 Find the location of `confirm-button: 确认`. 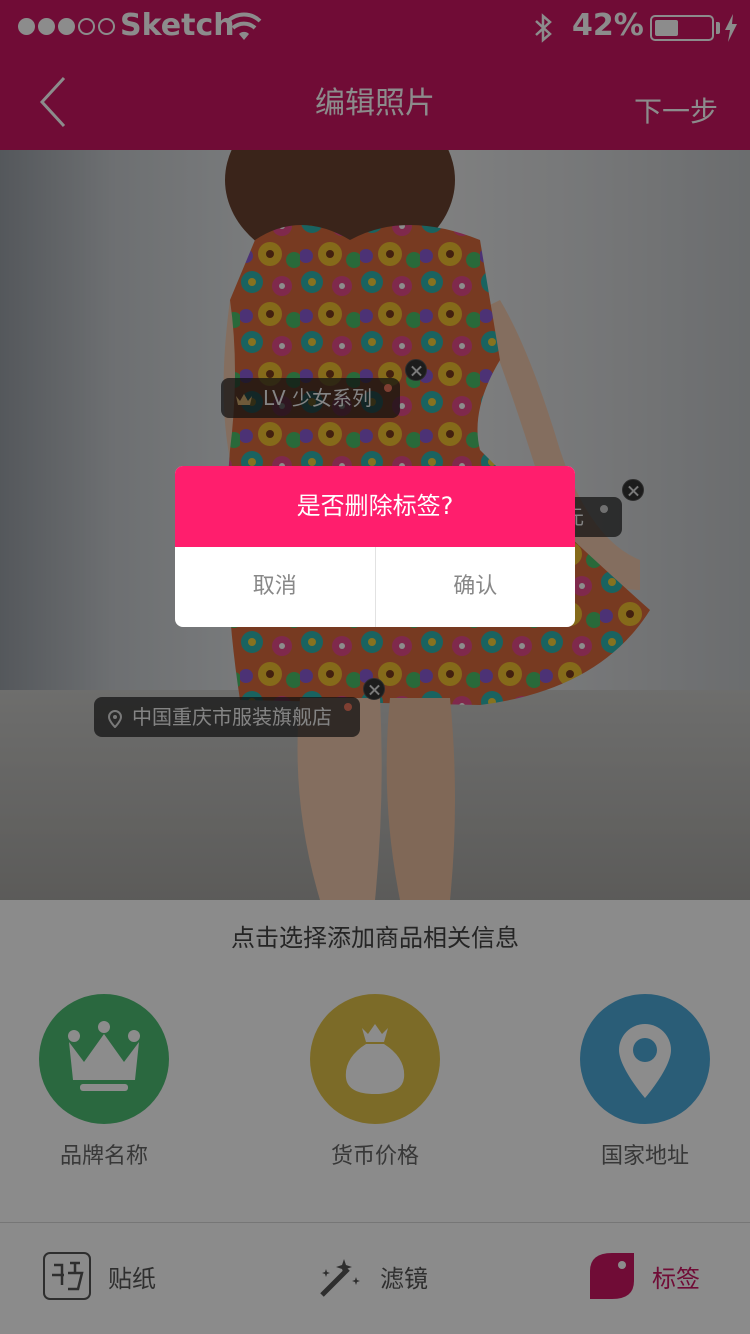

confirm-button: 确认 is located at coordinates (475, 587).